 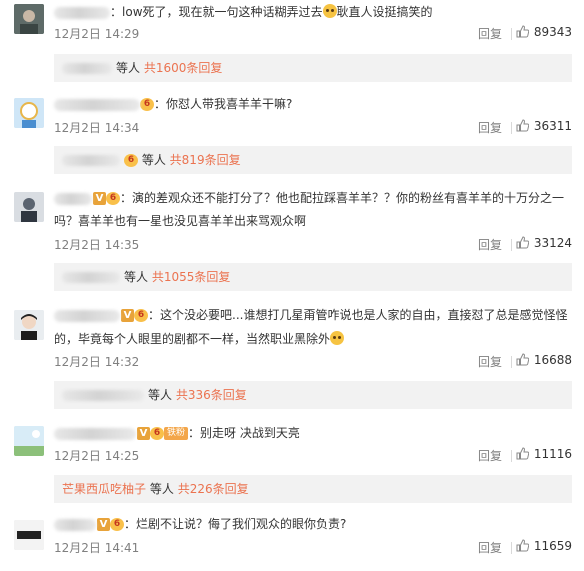 I want to click on fan-badge: 铁粉, so click(x=176, y=433).